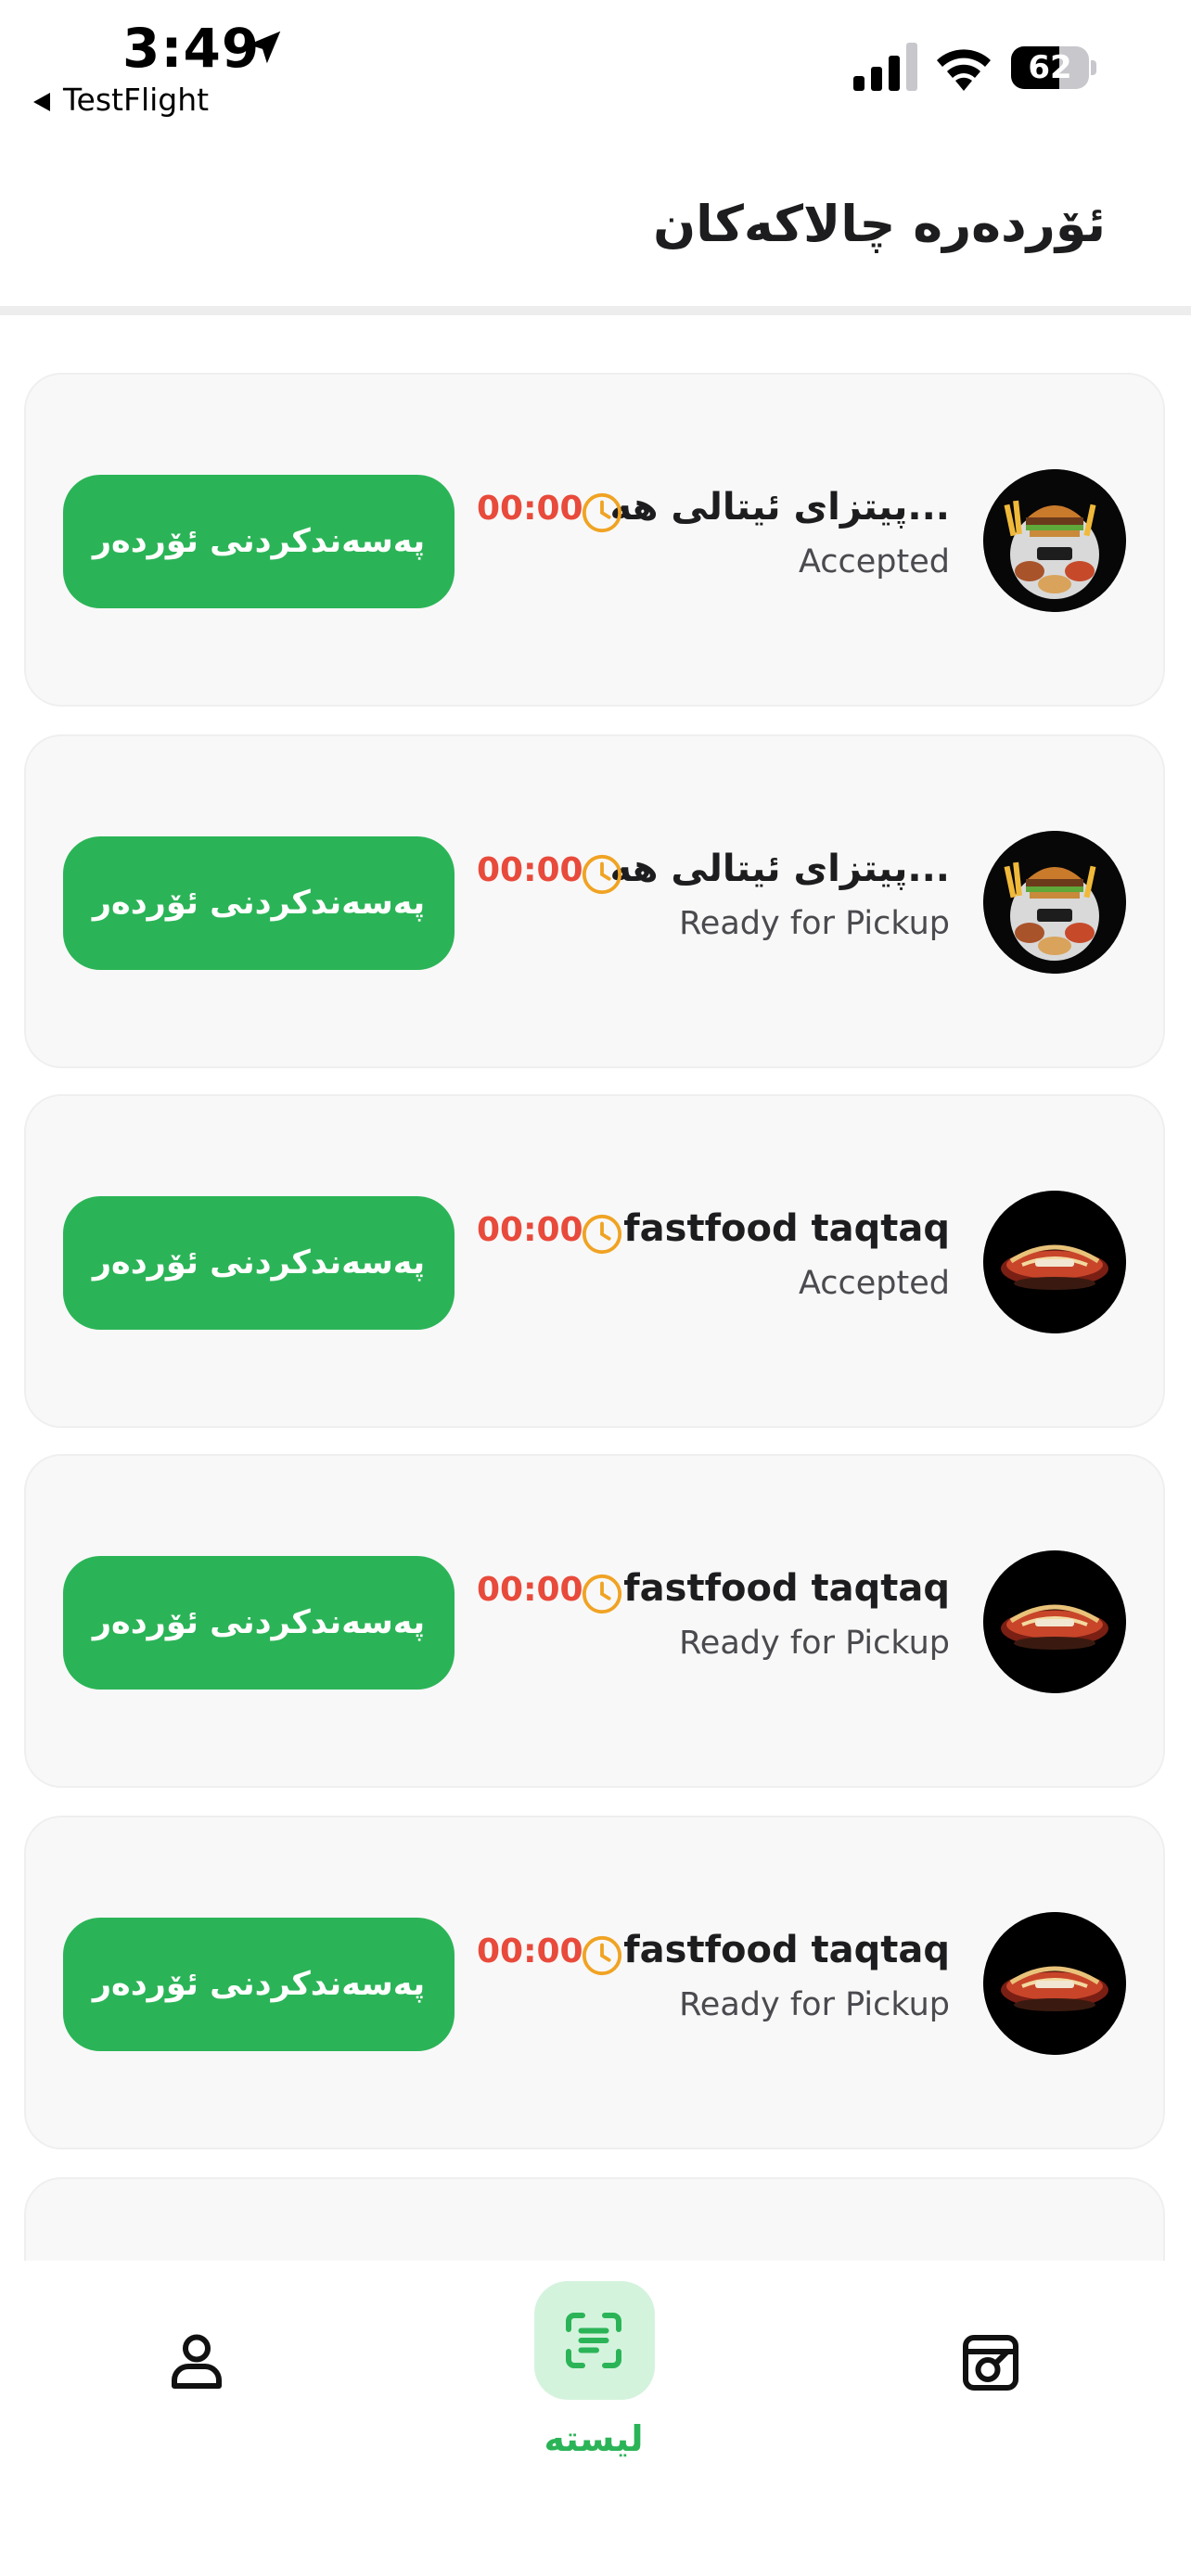 The height and width of the screenshot is (2576, 1191). What do you see at coordinates (595, 311) in the screenshot?
I see `header-divider` at bounding box center [595, 311].